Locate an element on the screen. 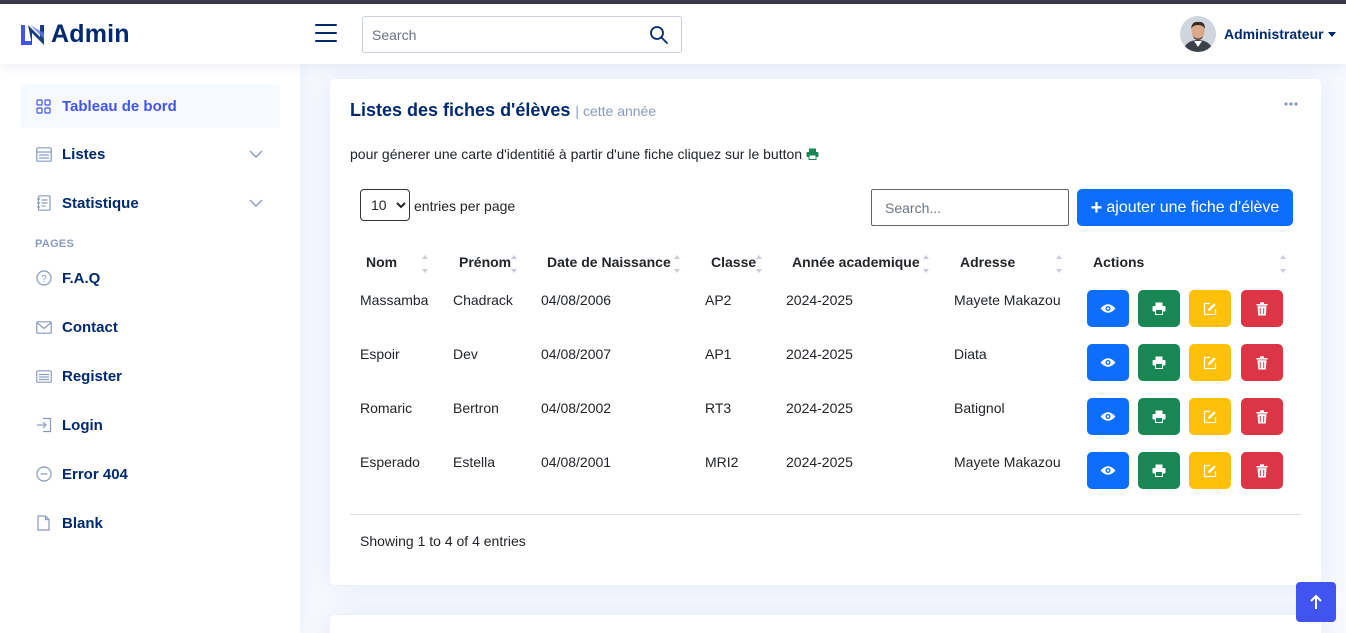 This screenshot has height=633, width=1346. sidebar-item-error-404: Error 404 is located at coordinates (150, 474).